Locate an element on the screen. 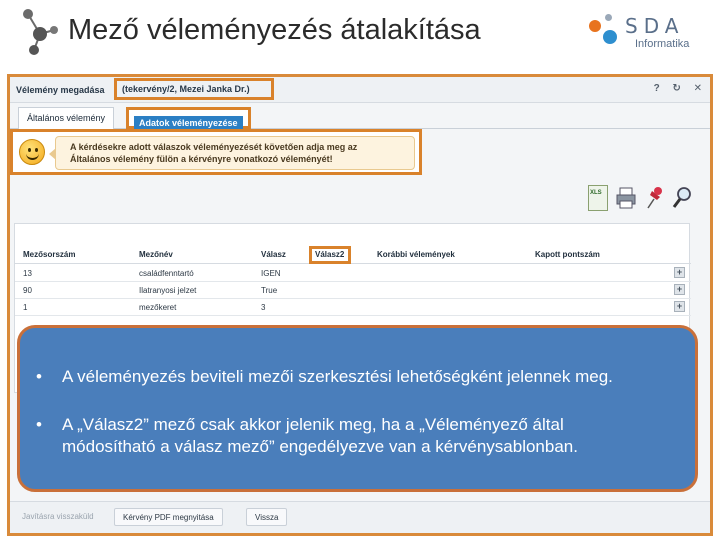 The width and height of the screenshot is (720, 540). smiley-icon is located at coordinates (32, 152).